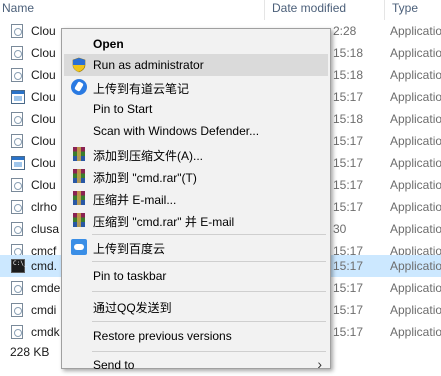 Image resolution: width=441 pixels, height=376 pixels. Describe the element at coordinates (196, 44) in the screenshot. I see `menu-item-open: Open` at that location.